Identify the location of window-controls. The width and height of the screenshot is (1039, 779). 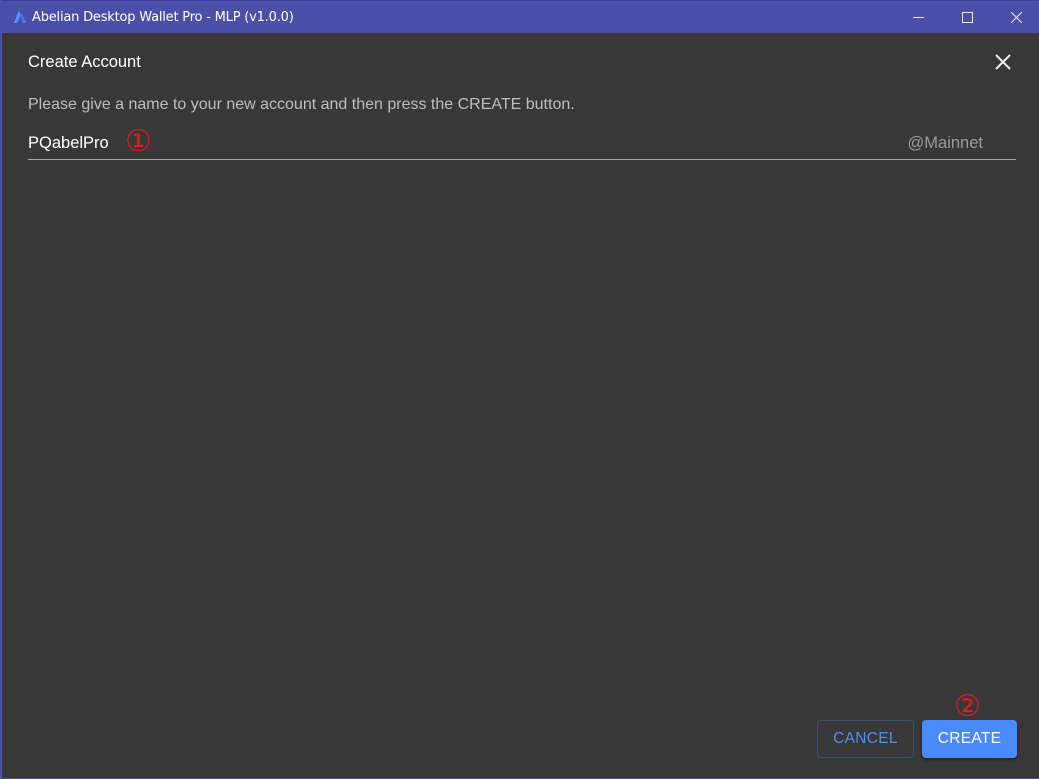
(966, 17).